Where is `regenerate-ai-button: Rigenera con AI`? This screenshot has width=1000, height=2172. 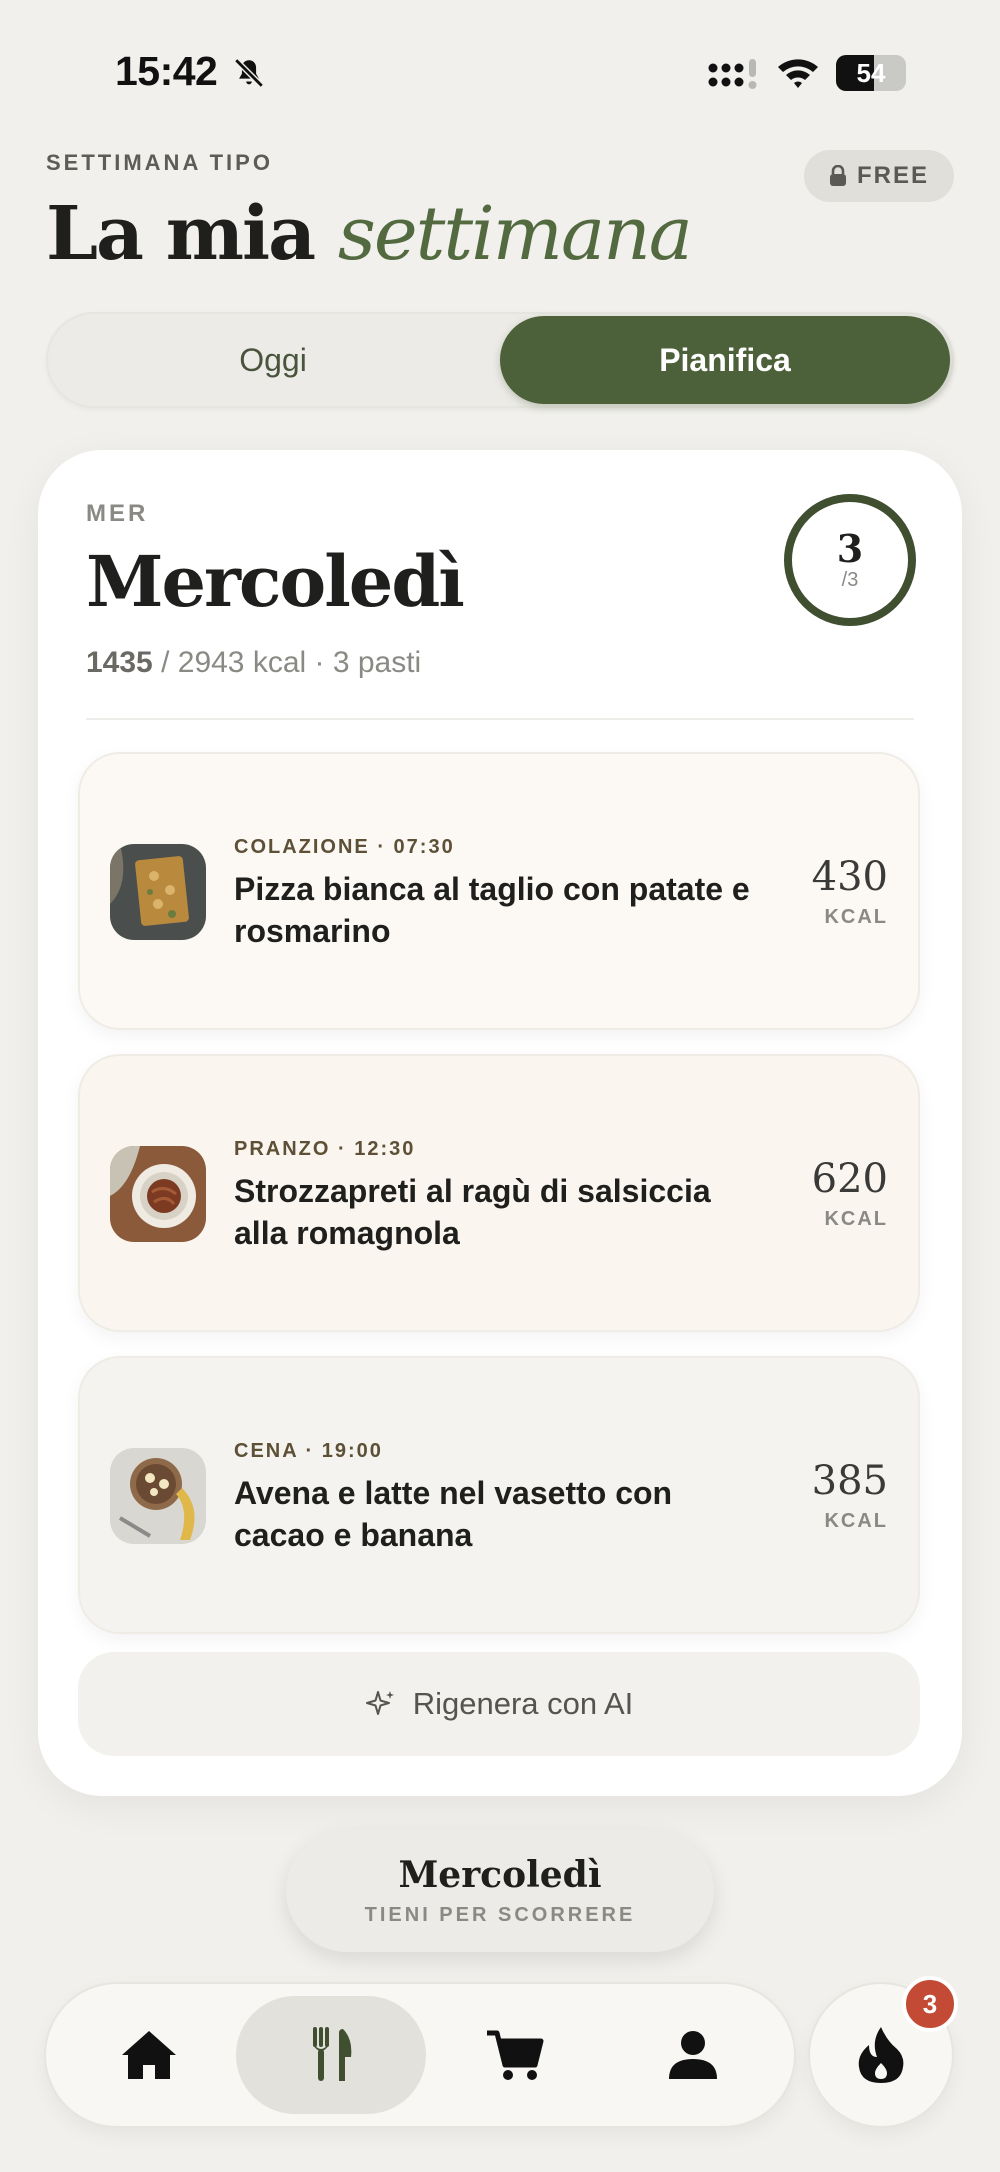 regenerate-ai-button: Rigenera con AI is located at coordinates (499, 1704).